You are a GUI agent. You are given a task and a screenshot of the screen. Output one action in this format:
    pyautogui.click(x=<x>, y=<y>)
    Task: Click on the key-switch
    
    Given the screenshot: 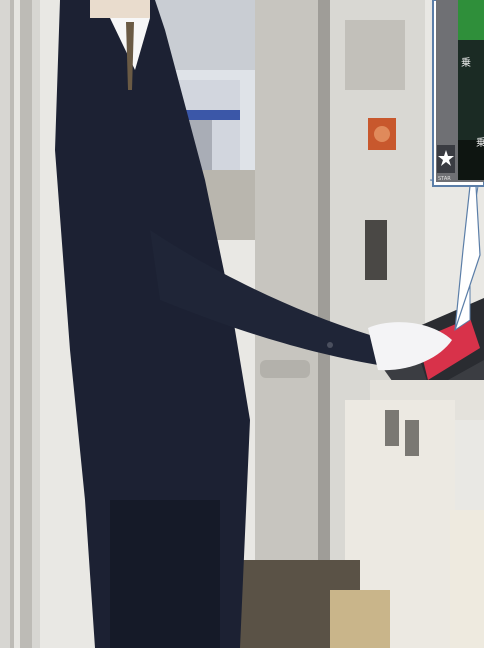 What is the action you would take?
    pyautogui.click(x=376, y=250)
    